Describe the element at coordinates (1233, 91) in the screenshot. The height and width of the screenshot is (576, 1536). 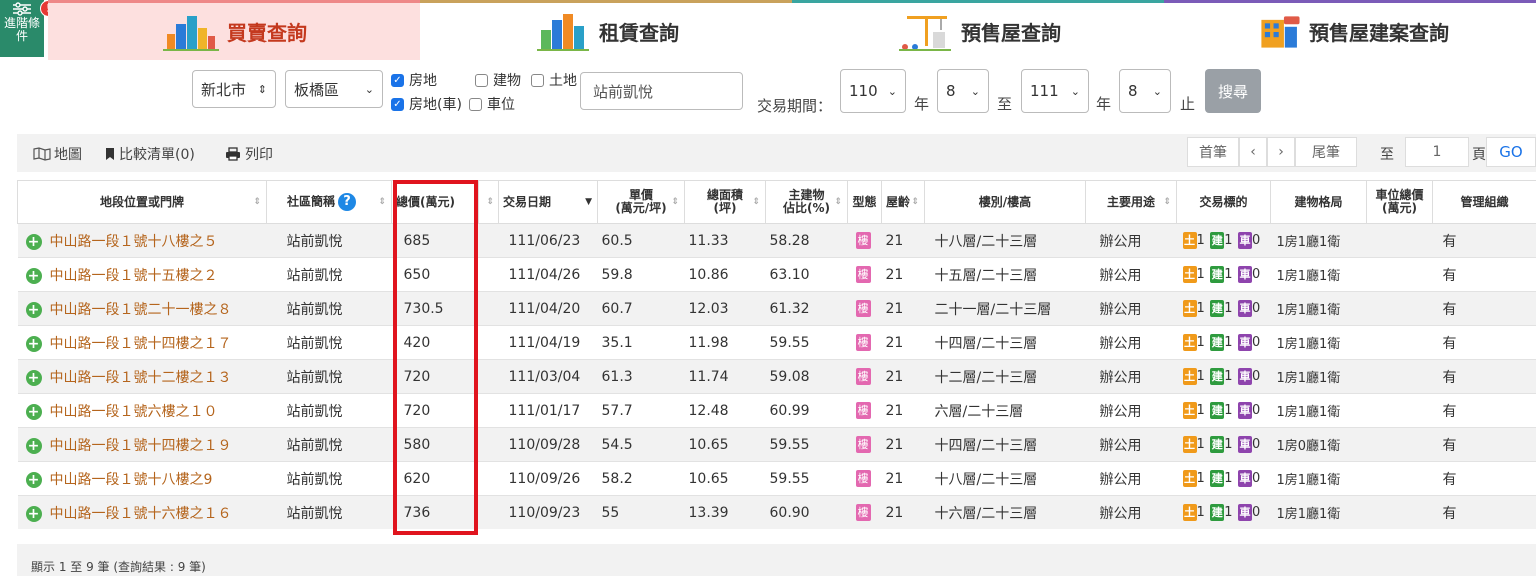
I see `search-button: 搜尋` at that location.